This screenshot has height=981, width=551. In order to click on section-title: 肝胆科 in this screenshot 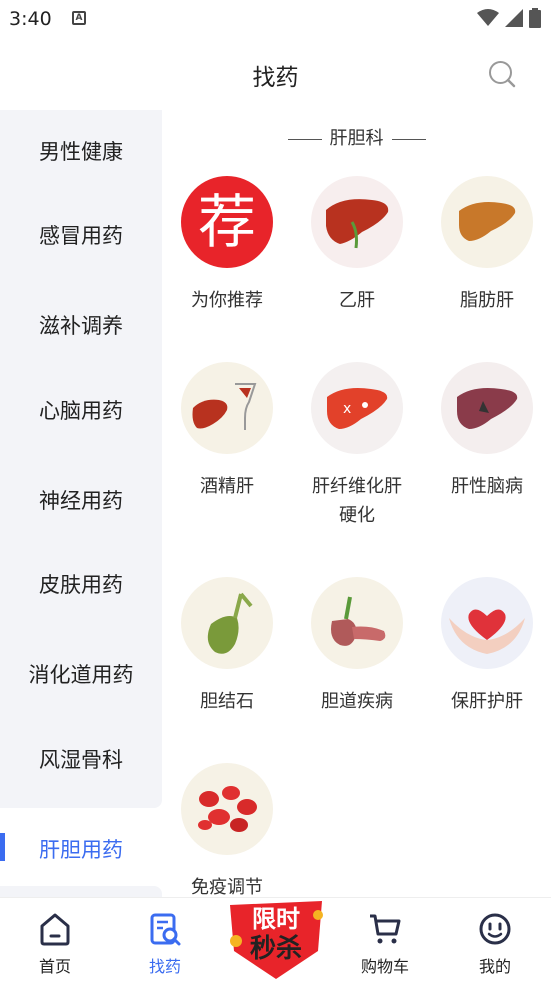, I will do `click(356, 138)`.